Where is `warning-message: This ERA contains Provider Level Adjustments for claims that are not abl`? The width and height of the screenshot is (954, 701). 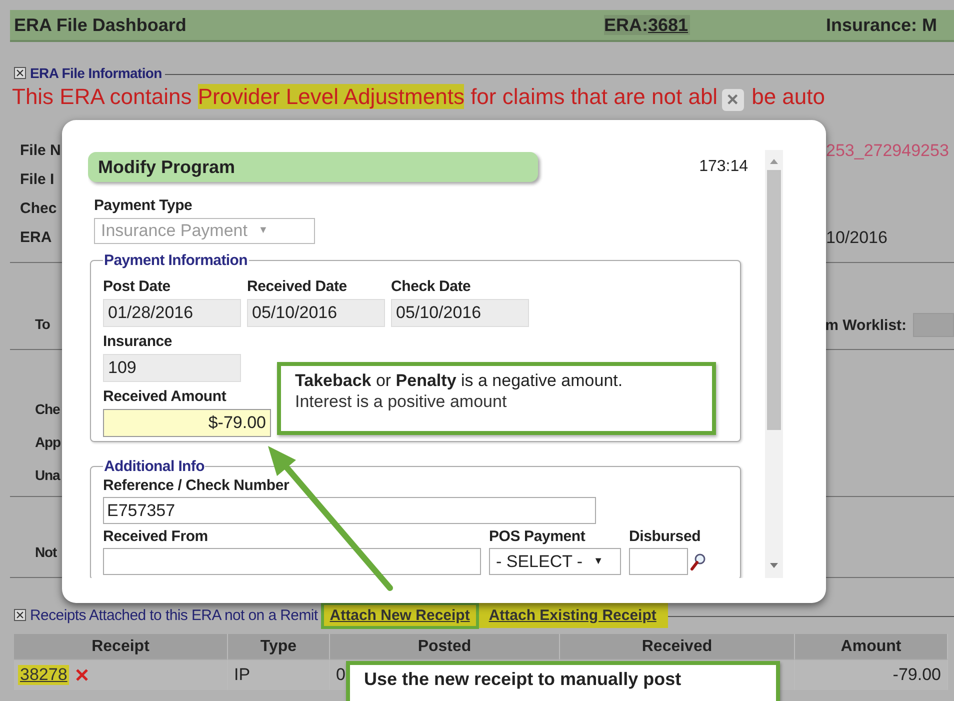 warning-message: This ERA contains Provider Level Adjustments for claims that are not abl is located at coordinates (365, 97).